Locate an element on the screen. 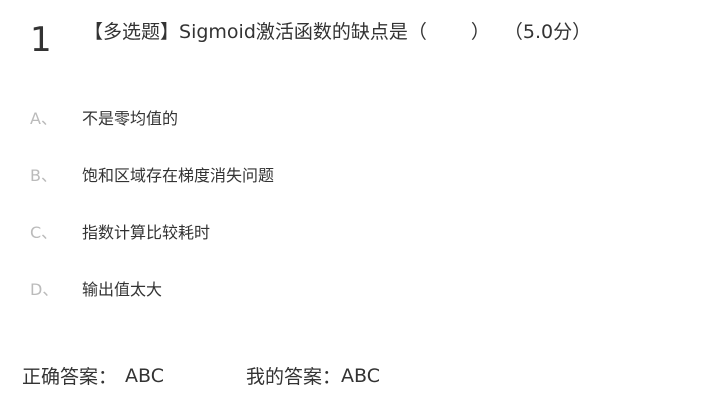 The height and width of the screenshot is (408, 718). question-header: 【多选题】 Sigmoid激活函数的缺点是（ ） （5.0分） is located at coordinates (337, 30).